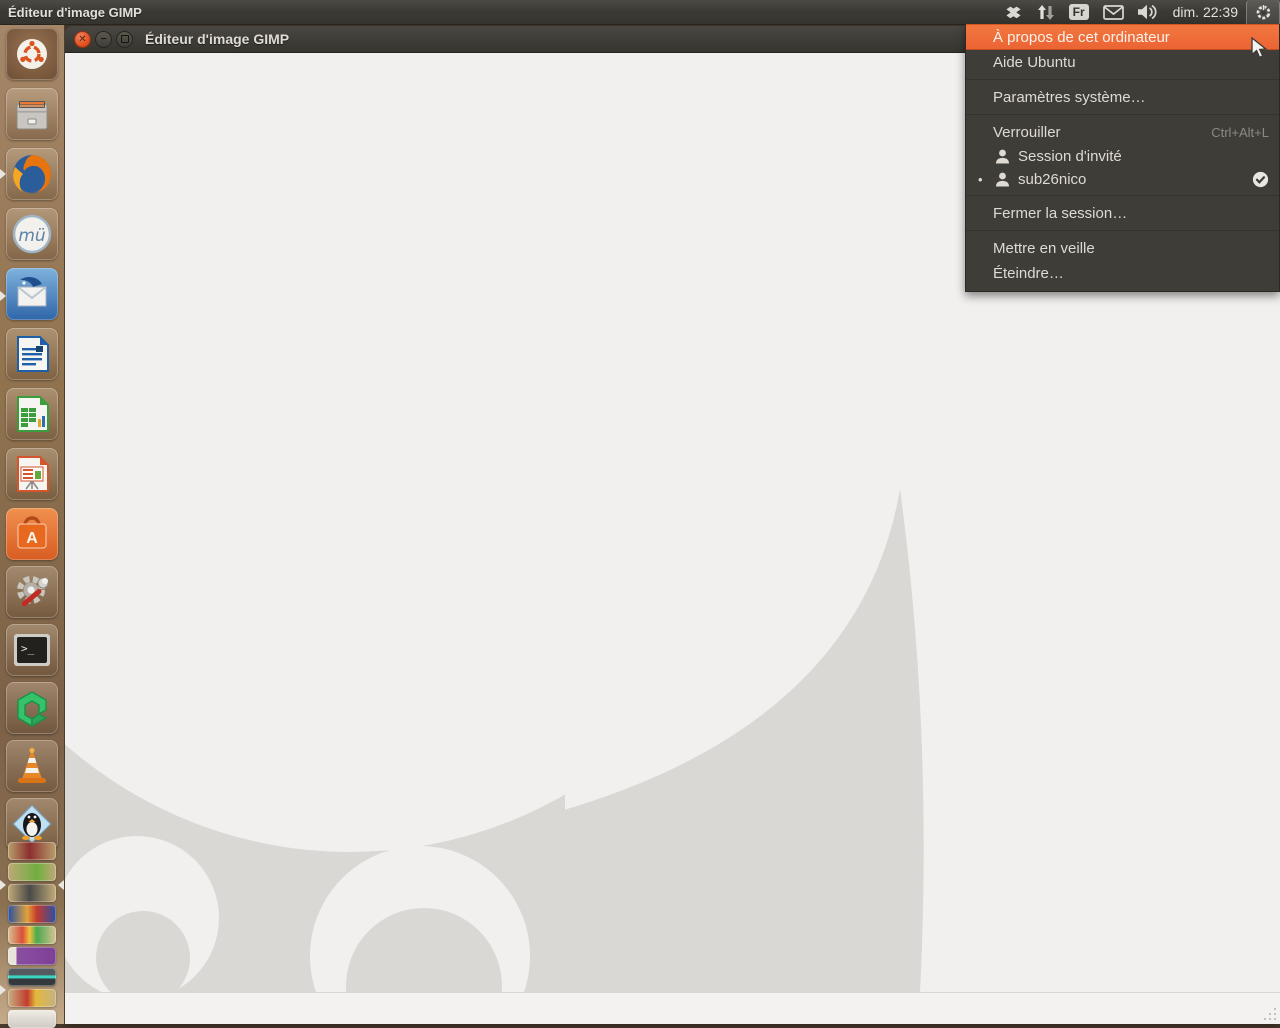  I want to click on folded-app-tuxracer, so click(32, 851).